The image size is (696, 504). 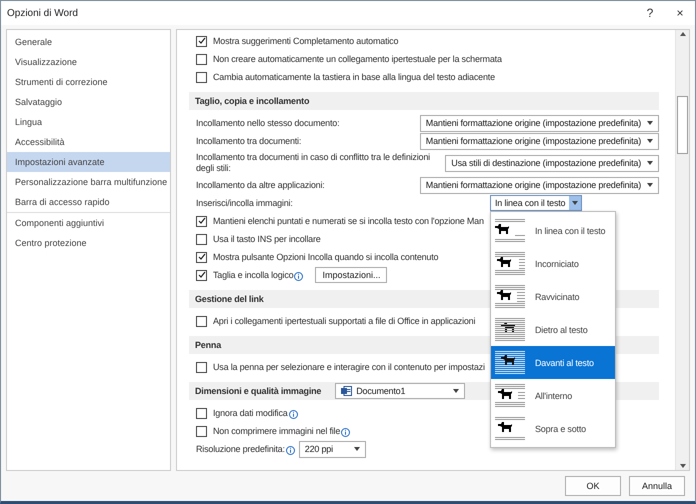 What do you see at coordinates (260, 185) in the screenshot?
I see `field-label: Incollamento da altre applicazioni:` at bounding box center [260, 185].